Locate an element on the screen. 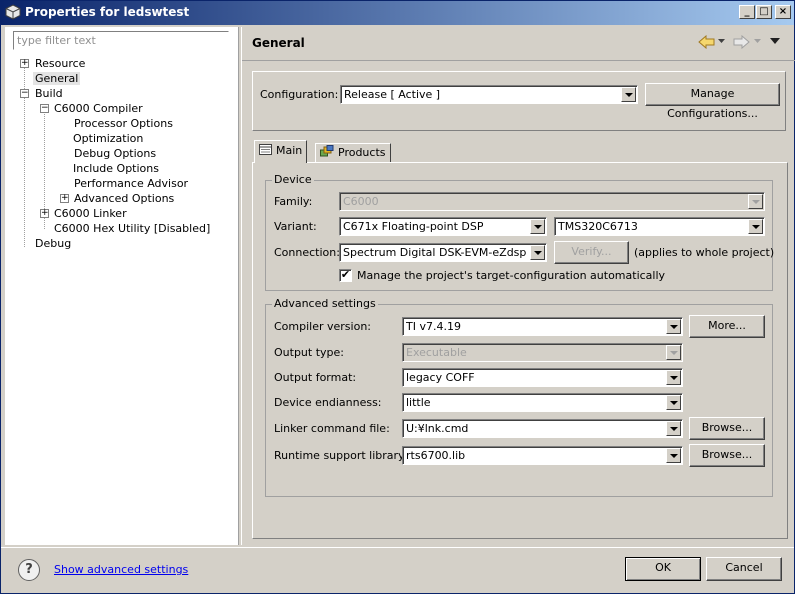 This screenshot has width=795, height=594. manage-target-config-checkbox: ✔ is located at coordinates (345, 275).